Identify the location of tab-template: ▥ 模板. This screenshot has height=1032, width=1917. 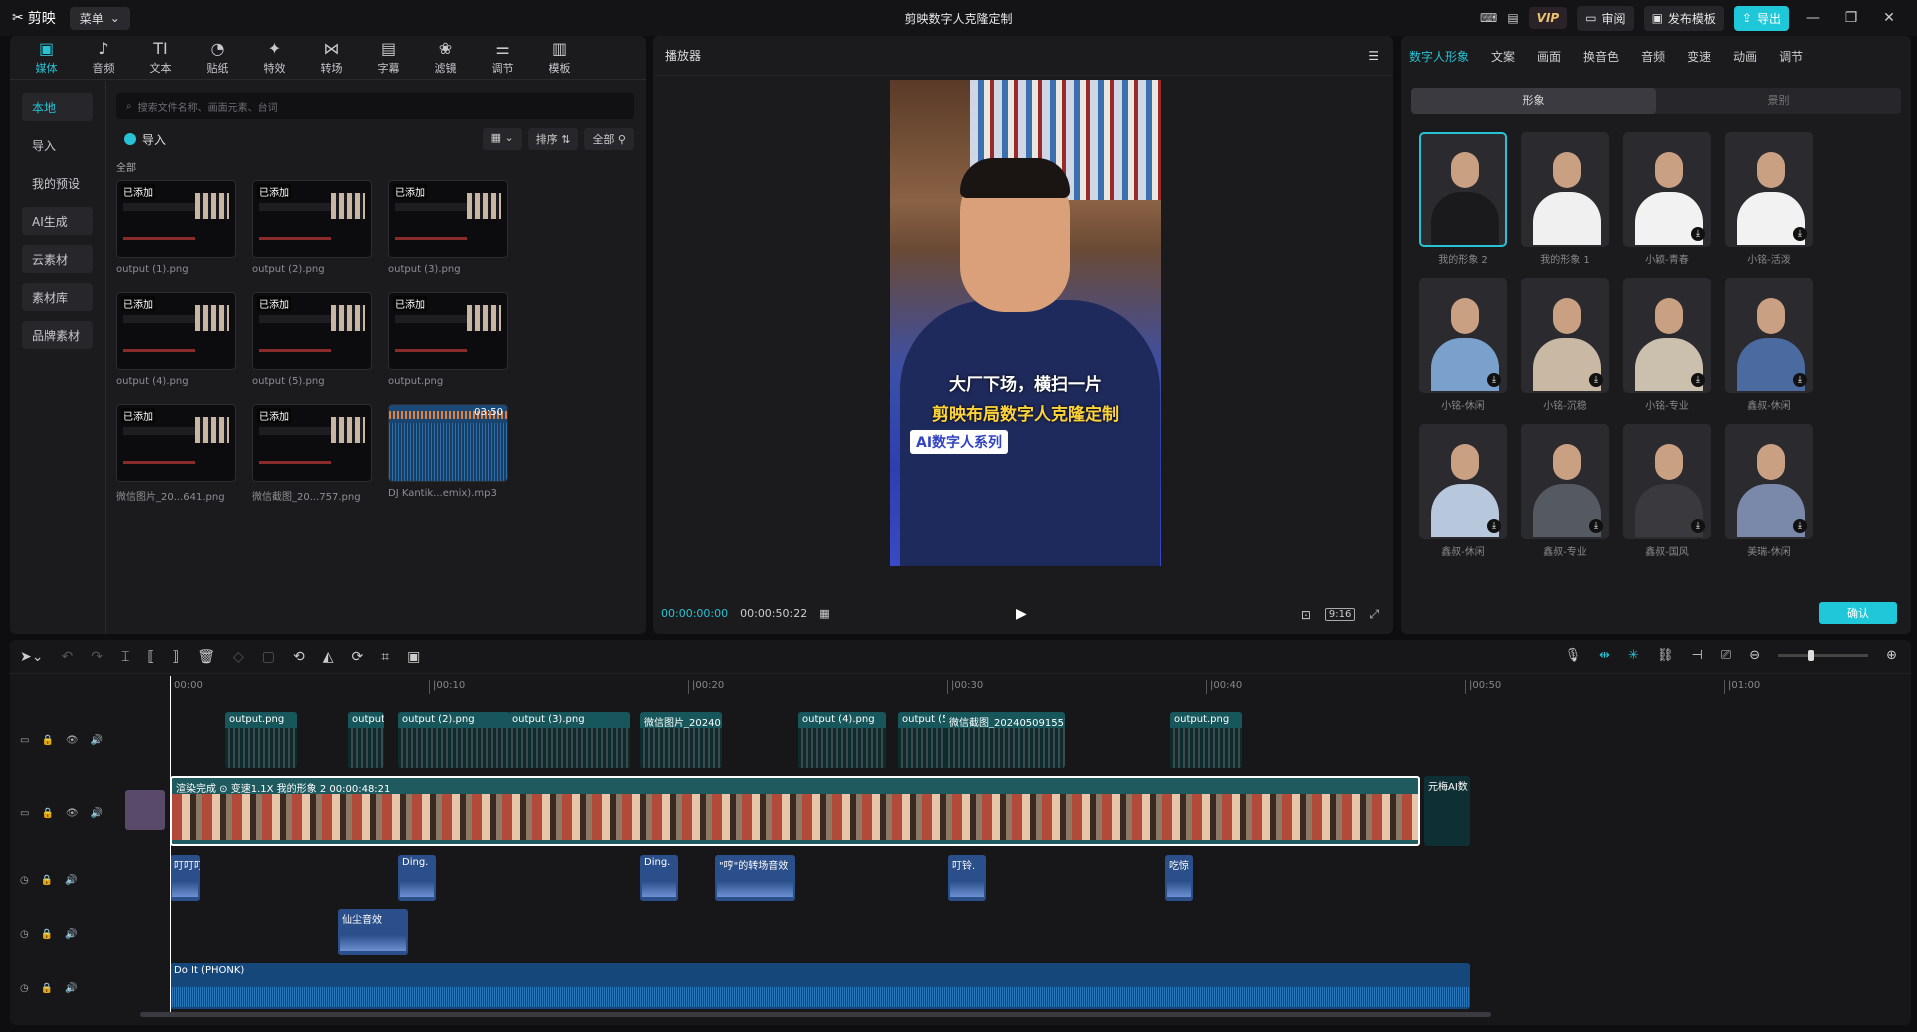
(559, 57).